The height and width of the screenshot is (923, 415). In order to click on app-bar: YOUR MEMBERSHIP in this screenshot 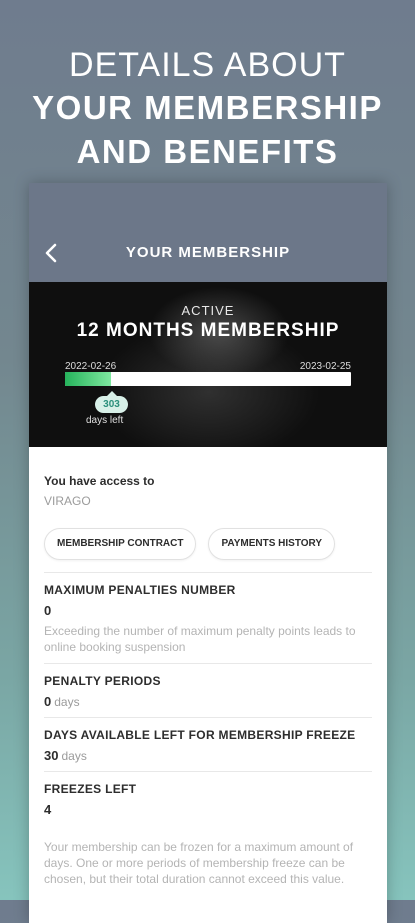, I will do `click(208, 232)`.